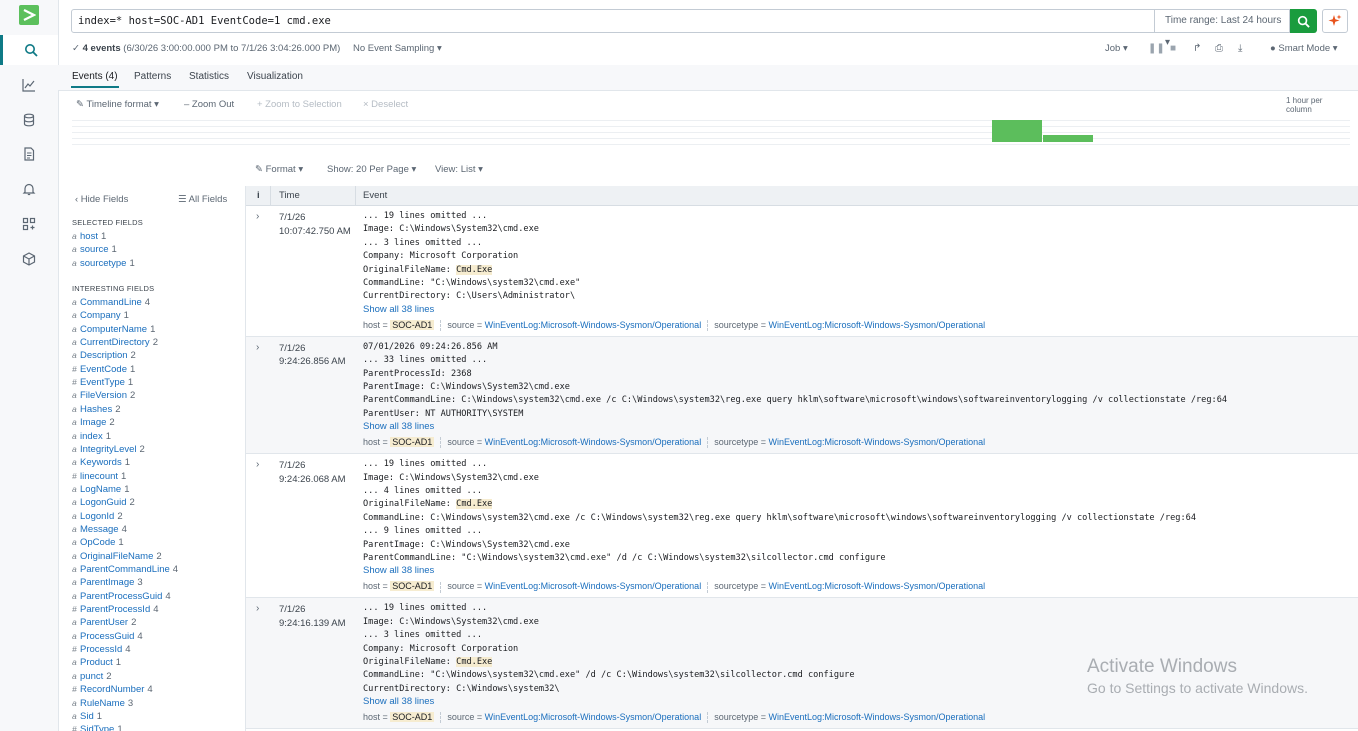 The image size is (1358, 731). Describe the element at coordinates (96, 409) in the screenshot. I see `field-item: a Hashes 2` at that location.